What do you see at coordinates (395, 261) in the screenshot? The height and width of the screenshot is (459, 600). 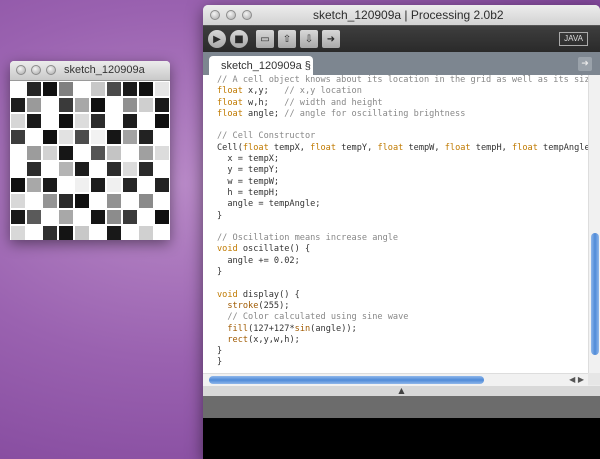 I see `code-line: angle += 0.02;` at bounding box center [395, 261].